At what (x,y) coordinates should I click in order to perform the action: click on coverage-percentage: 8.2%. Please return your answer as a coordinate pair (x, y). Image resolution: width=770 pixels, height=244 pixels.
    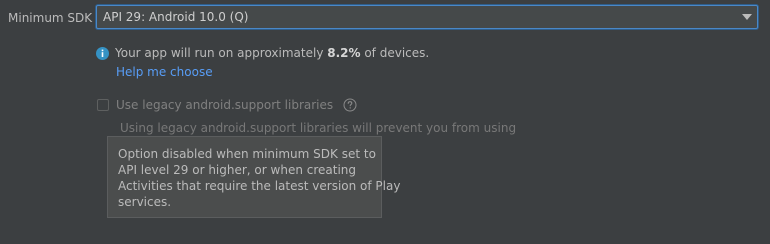
    Looking at the image, I should click on (344, 53).